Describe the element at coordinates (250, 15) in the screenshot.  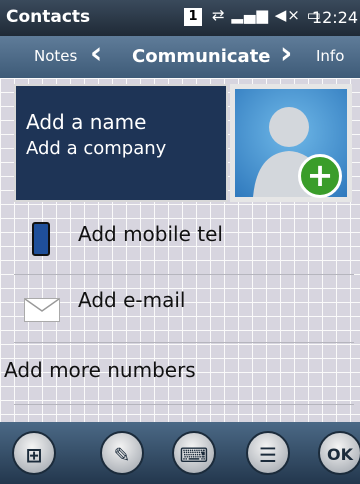
I see `signal-icon: ▂▄▆` at that location.